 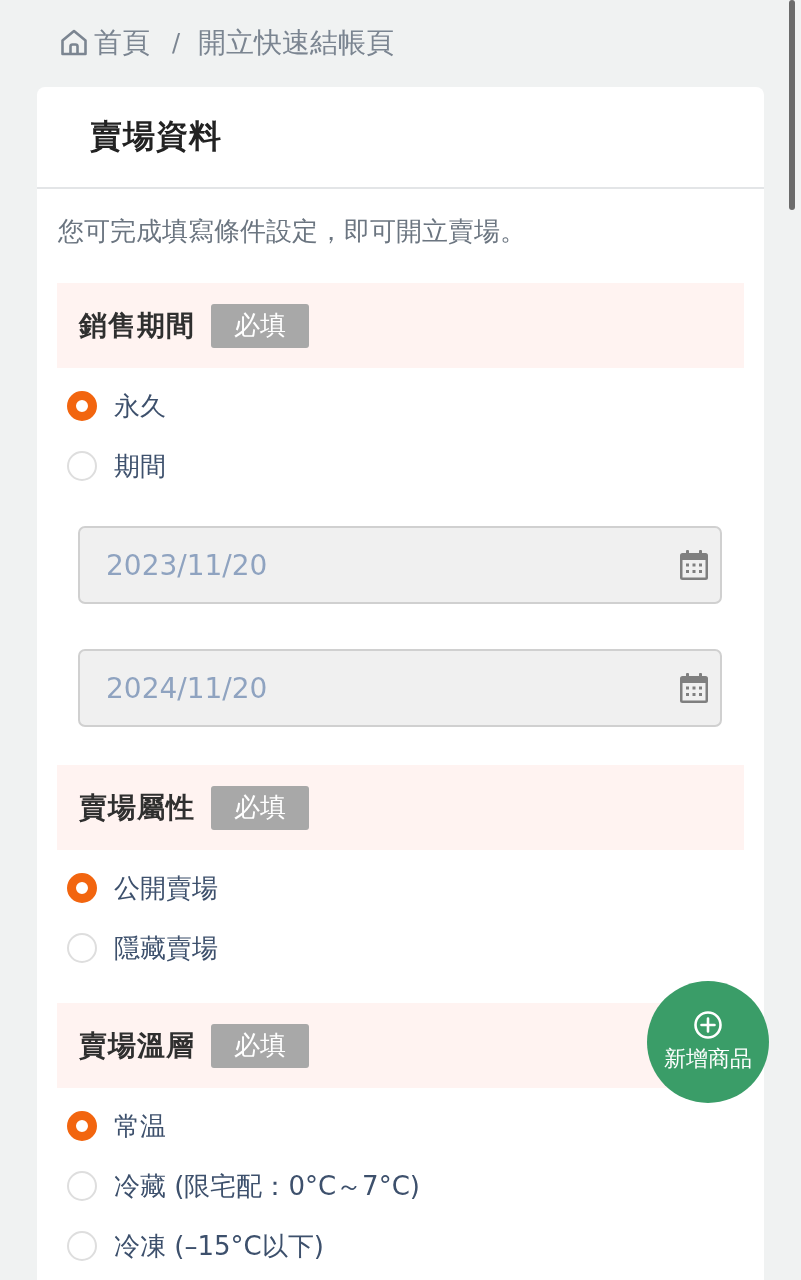 I want to click on section-title: 賣場溫層, so click(x=137, y=1045).